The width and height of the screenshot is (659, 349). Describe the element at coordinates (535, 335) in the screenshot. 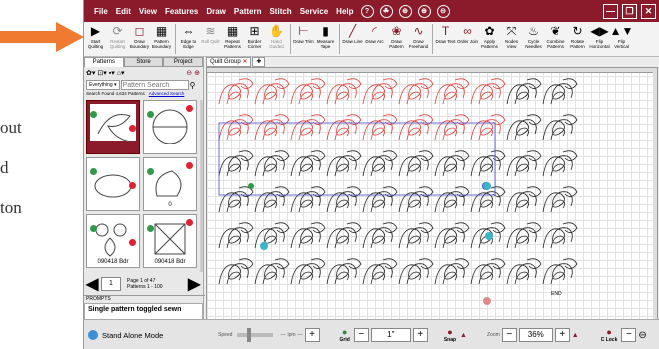

I see `zoom-level-field: 36%` at that location.